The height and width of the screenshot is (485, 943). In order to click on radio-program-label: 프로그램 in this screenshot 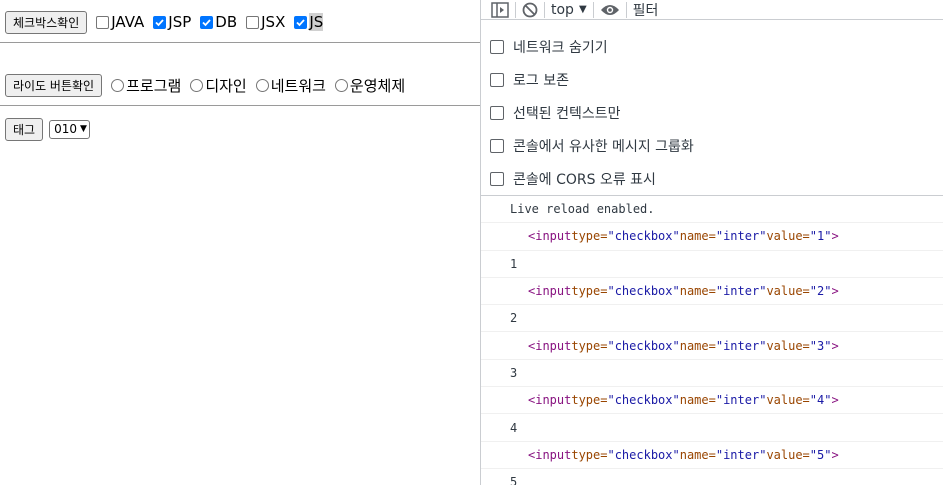, I will do `click(154, 85)`.